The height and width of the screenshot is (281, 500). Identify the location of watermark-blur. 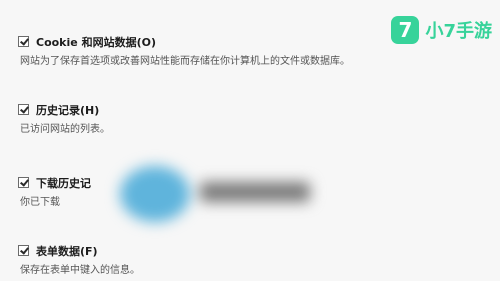
(215, 193).